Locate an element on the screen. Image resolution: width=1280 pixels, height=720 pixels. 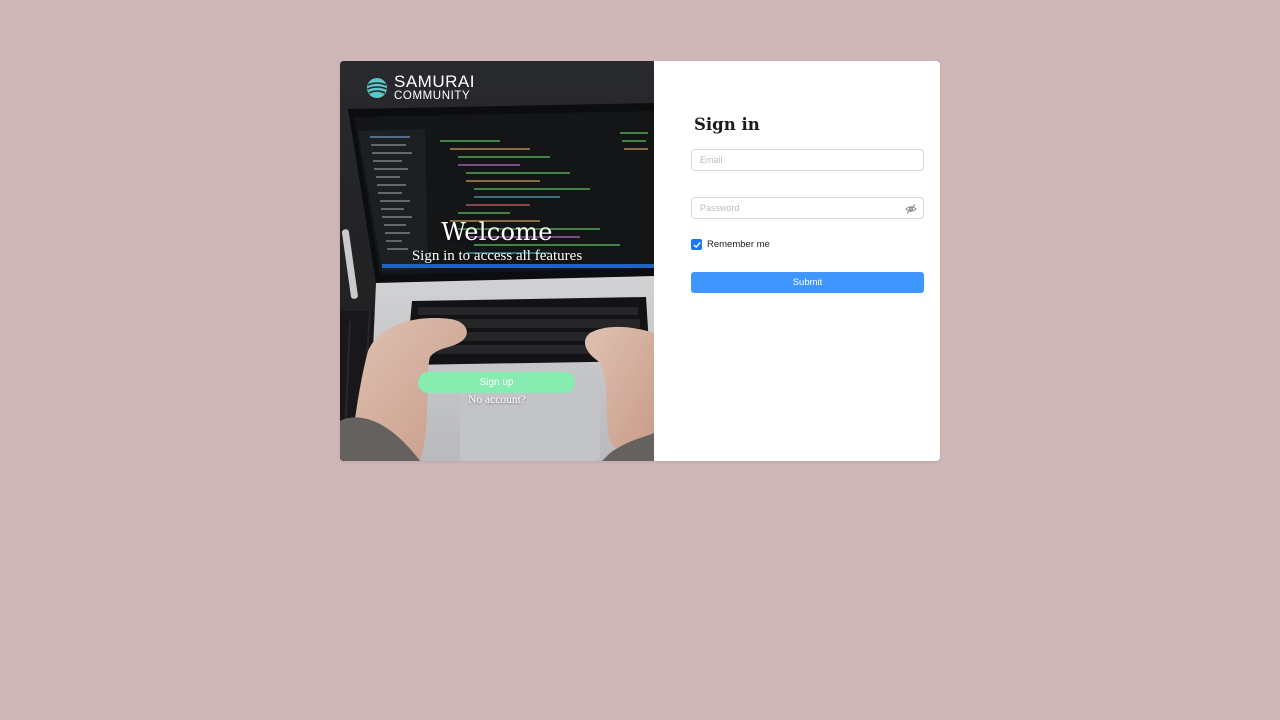
check-icon is located at coordinates (697, 244).